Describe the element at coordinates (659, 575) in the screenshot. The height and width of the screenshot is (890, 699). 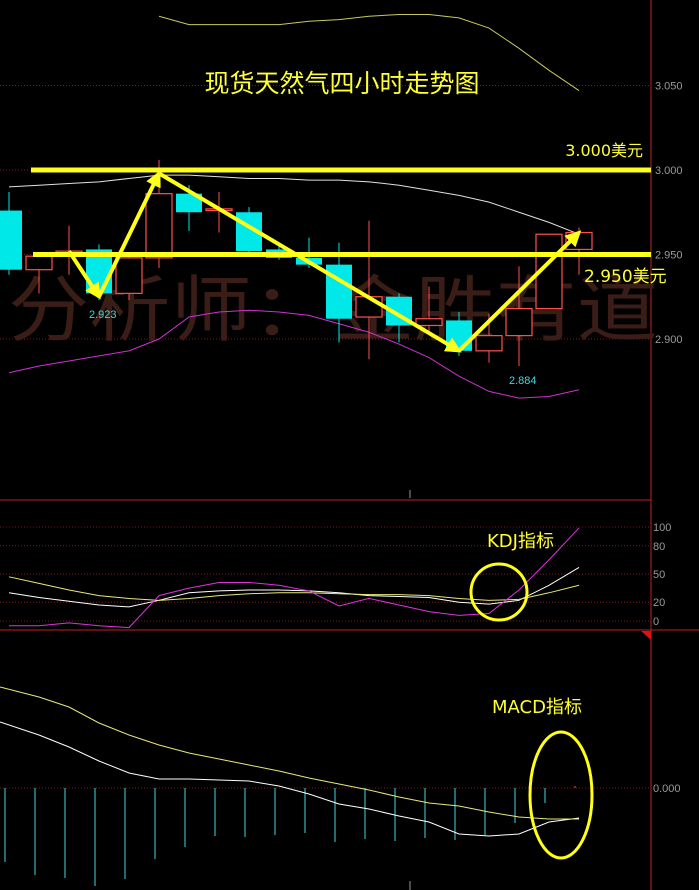
I see `kdj-tick-label: 50` at that location.